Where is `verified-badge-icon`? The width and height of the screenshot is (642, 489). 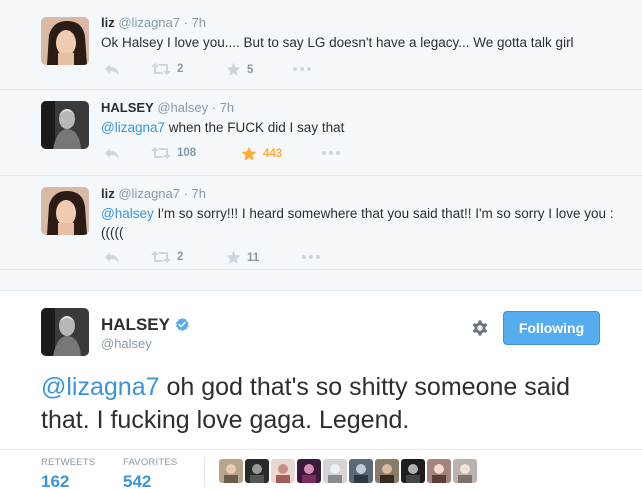 verified-badge-icon is located at coordinates (182, 324).